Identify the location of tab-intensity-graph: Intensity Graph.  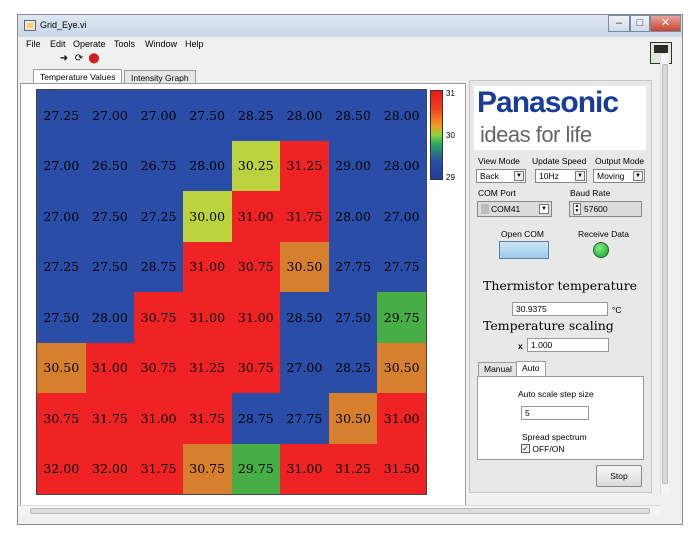
(160, 77).